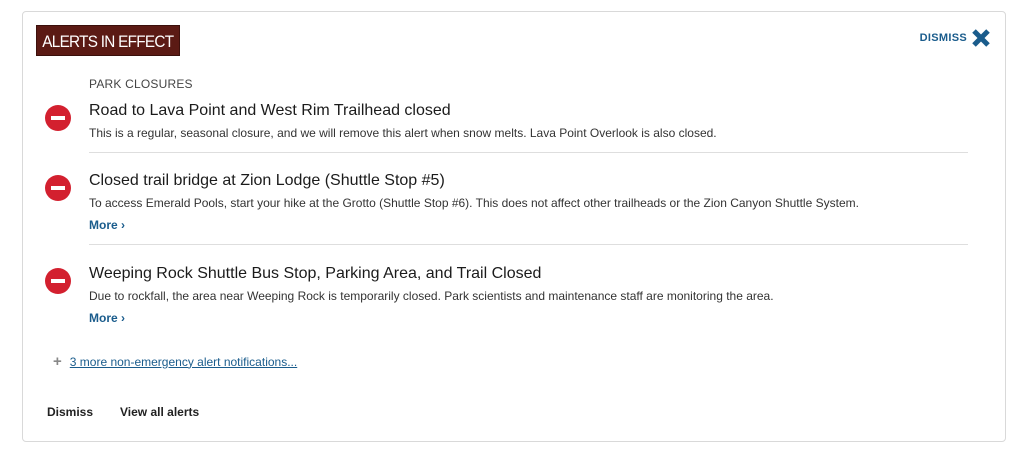 The width and height of the screenshot is (1024, 461). I want to click on dismiss-top-button: DISMISS, so click(955, 38).